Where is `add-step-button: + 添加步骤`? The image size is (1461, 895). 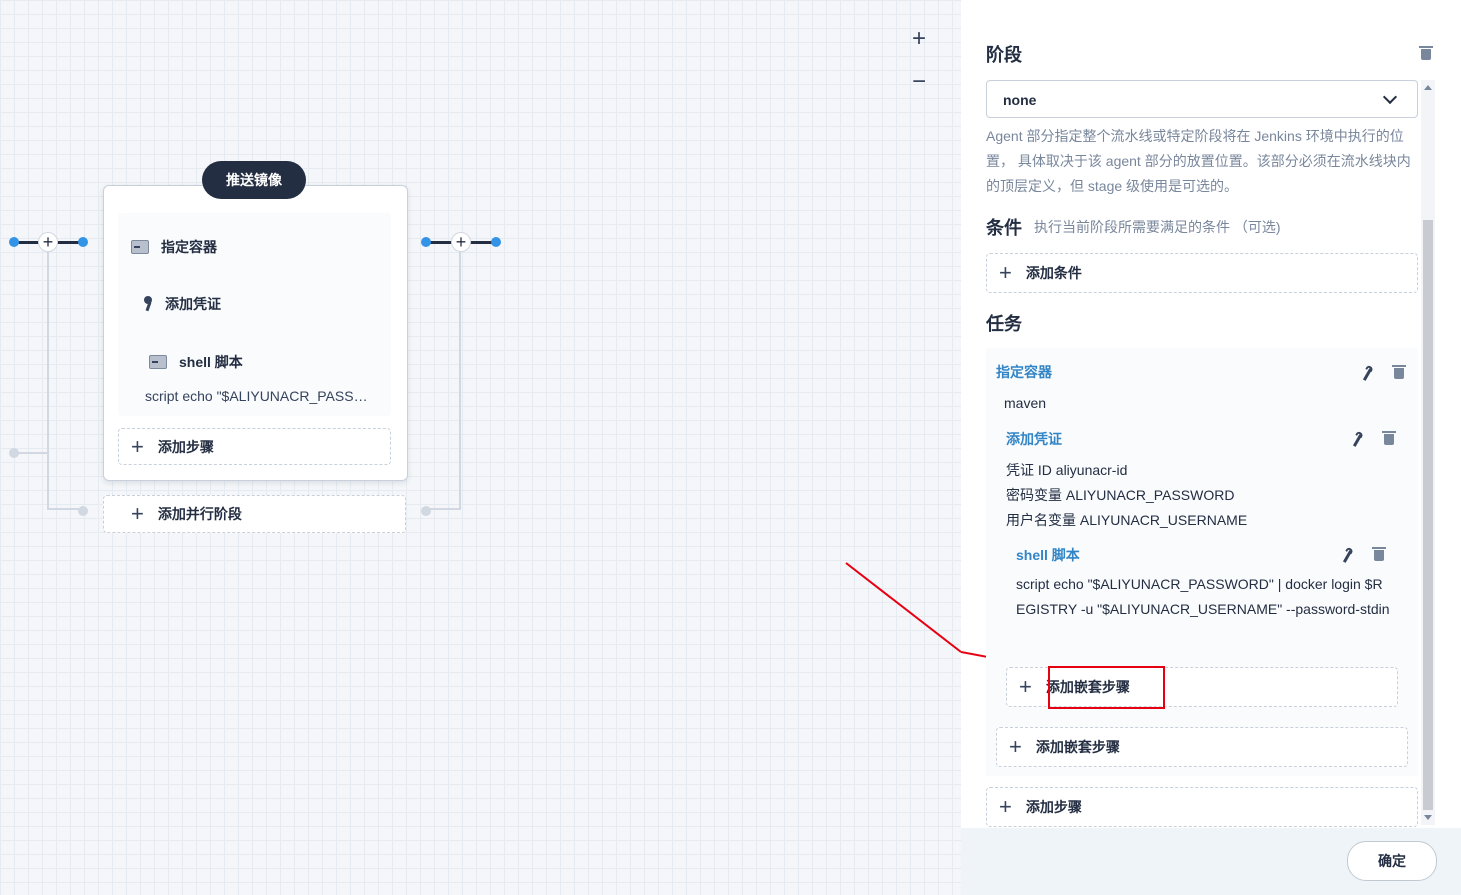 add-step-button: + 添加步骤 is located at coordinates (254, 446).